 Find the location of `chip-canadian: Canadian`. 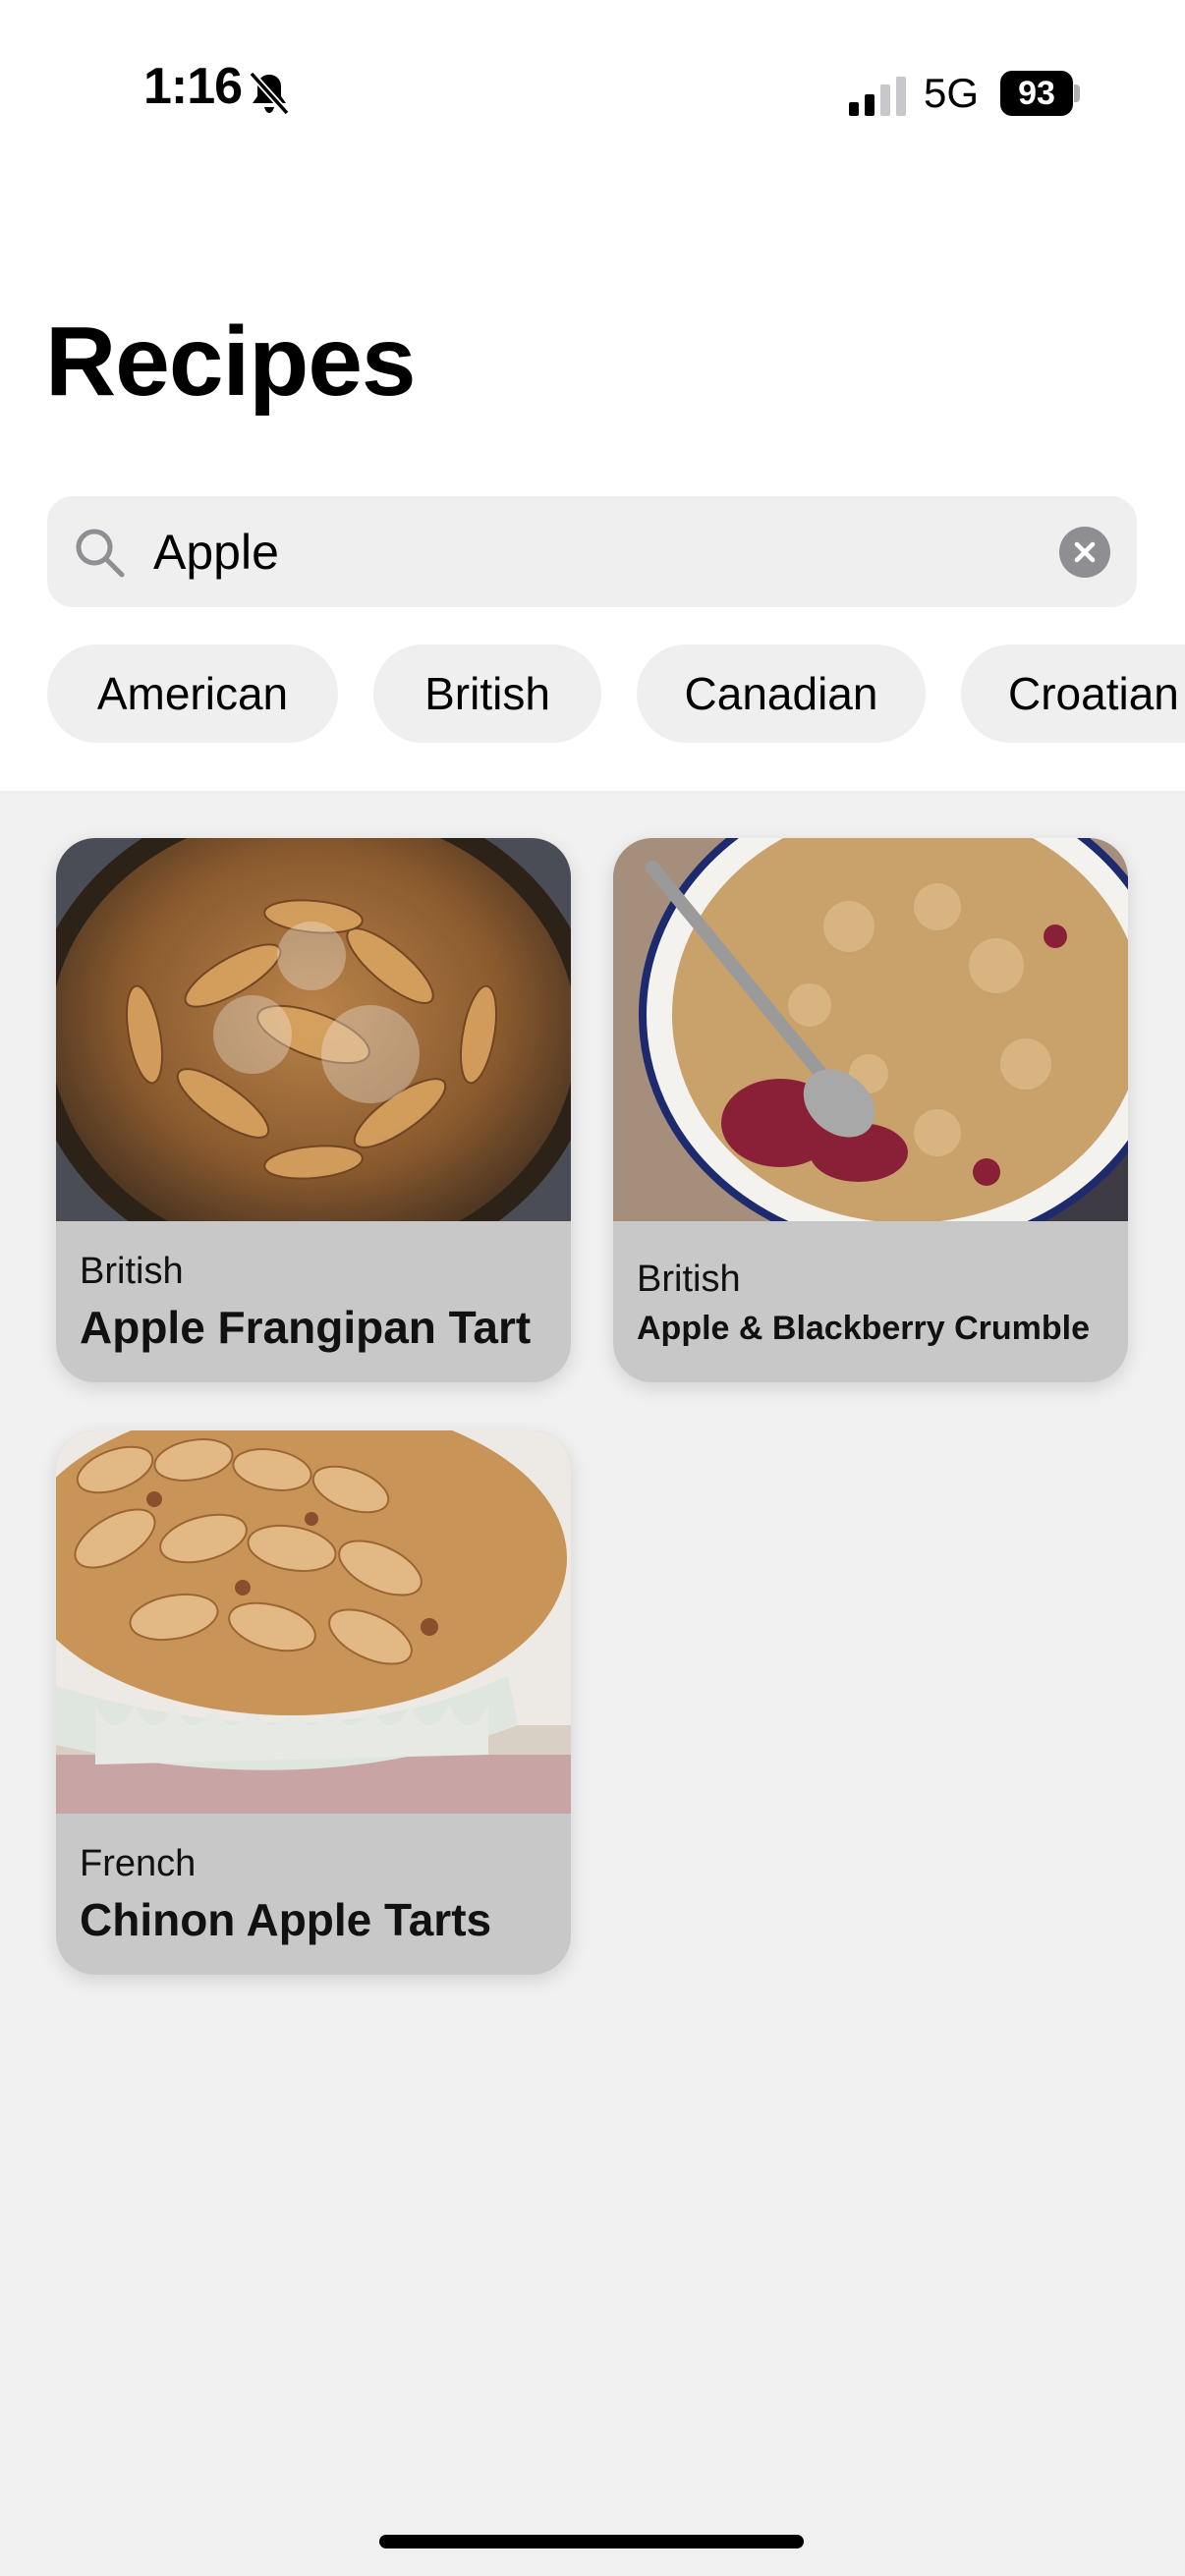

chip-canadian: Canadian is located at coordinates (782, 693).